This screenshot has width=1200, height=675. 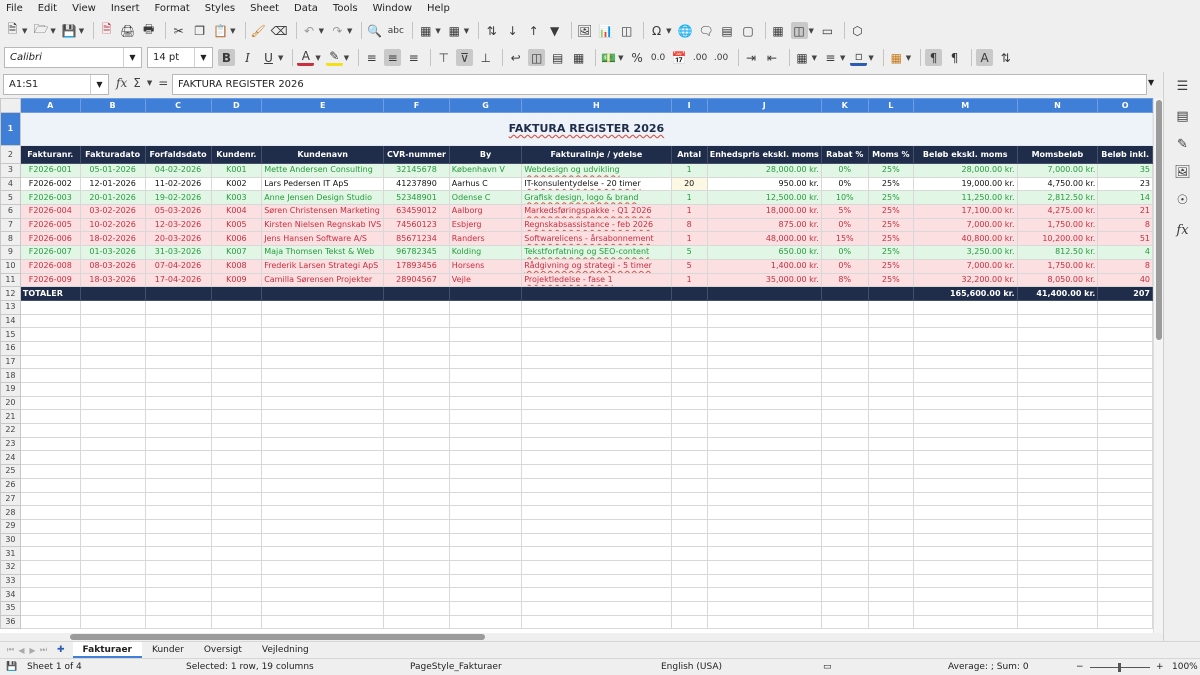 I want to click on delete-decimal-icon: .00, so click(x=721, y=57).